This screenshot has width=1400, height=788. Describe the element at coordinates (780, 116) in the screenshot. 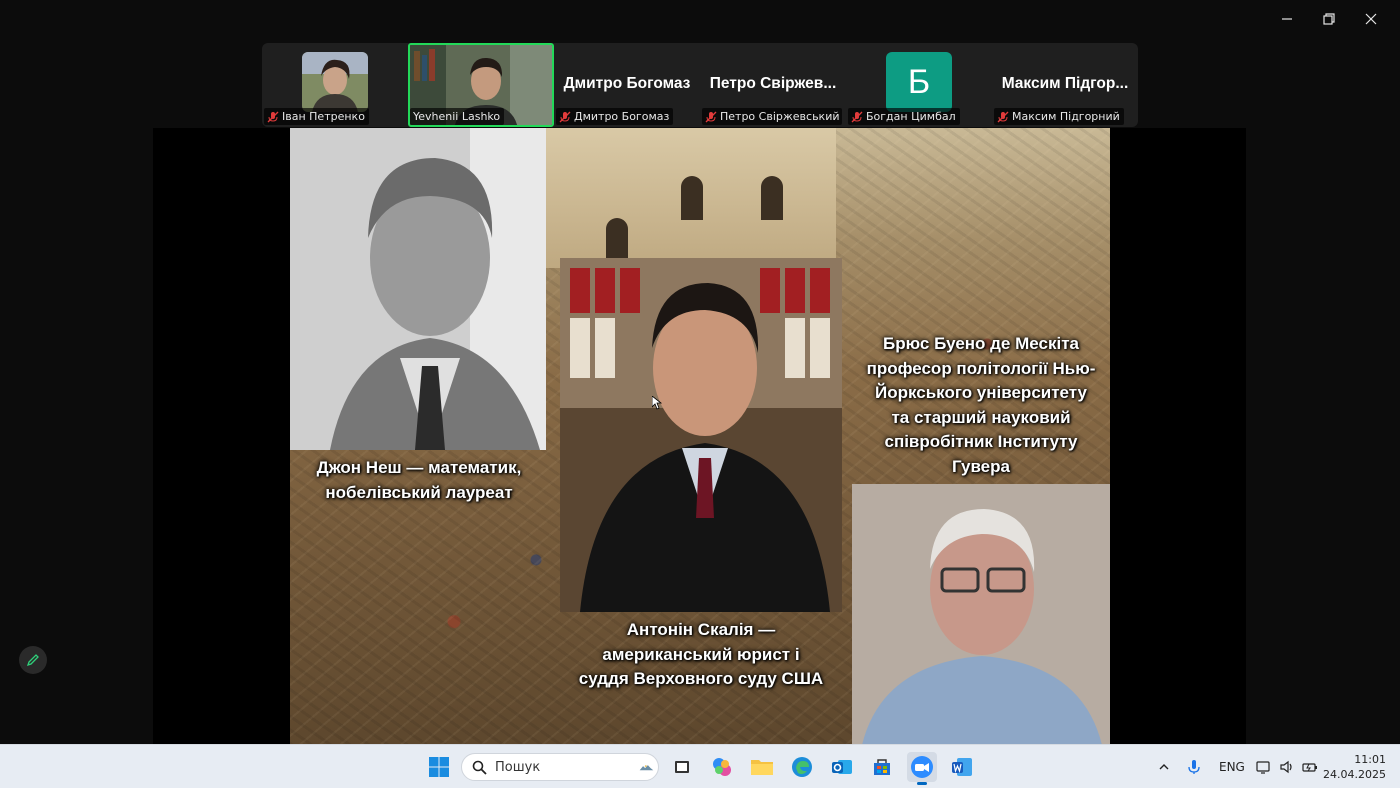

I see `participant-name: Петро Свіржевський` at that location.